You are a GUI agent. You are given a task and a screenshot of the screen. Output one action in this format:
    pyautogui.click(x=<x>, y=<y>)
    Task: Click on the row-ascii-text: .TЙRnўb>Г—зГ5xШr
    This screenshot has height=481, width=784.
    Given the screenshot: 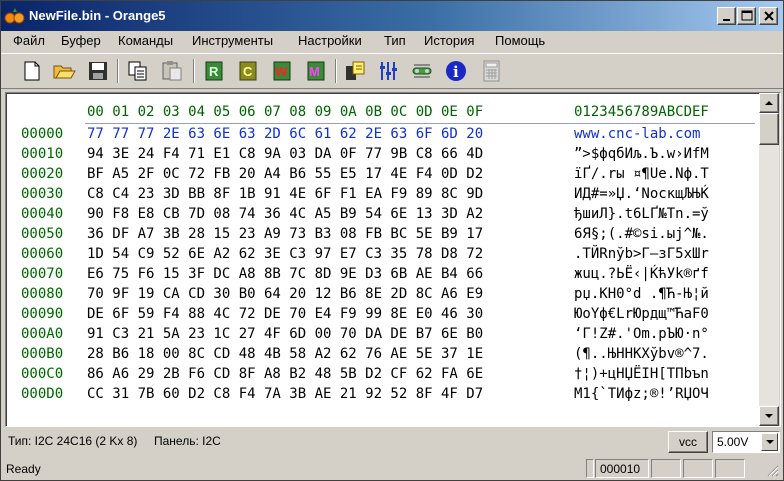 What is the action you would take?
    pyautogui.click(x=641, y=254)
    